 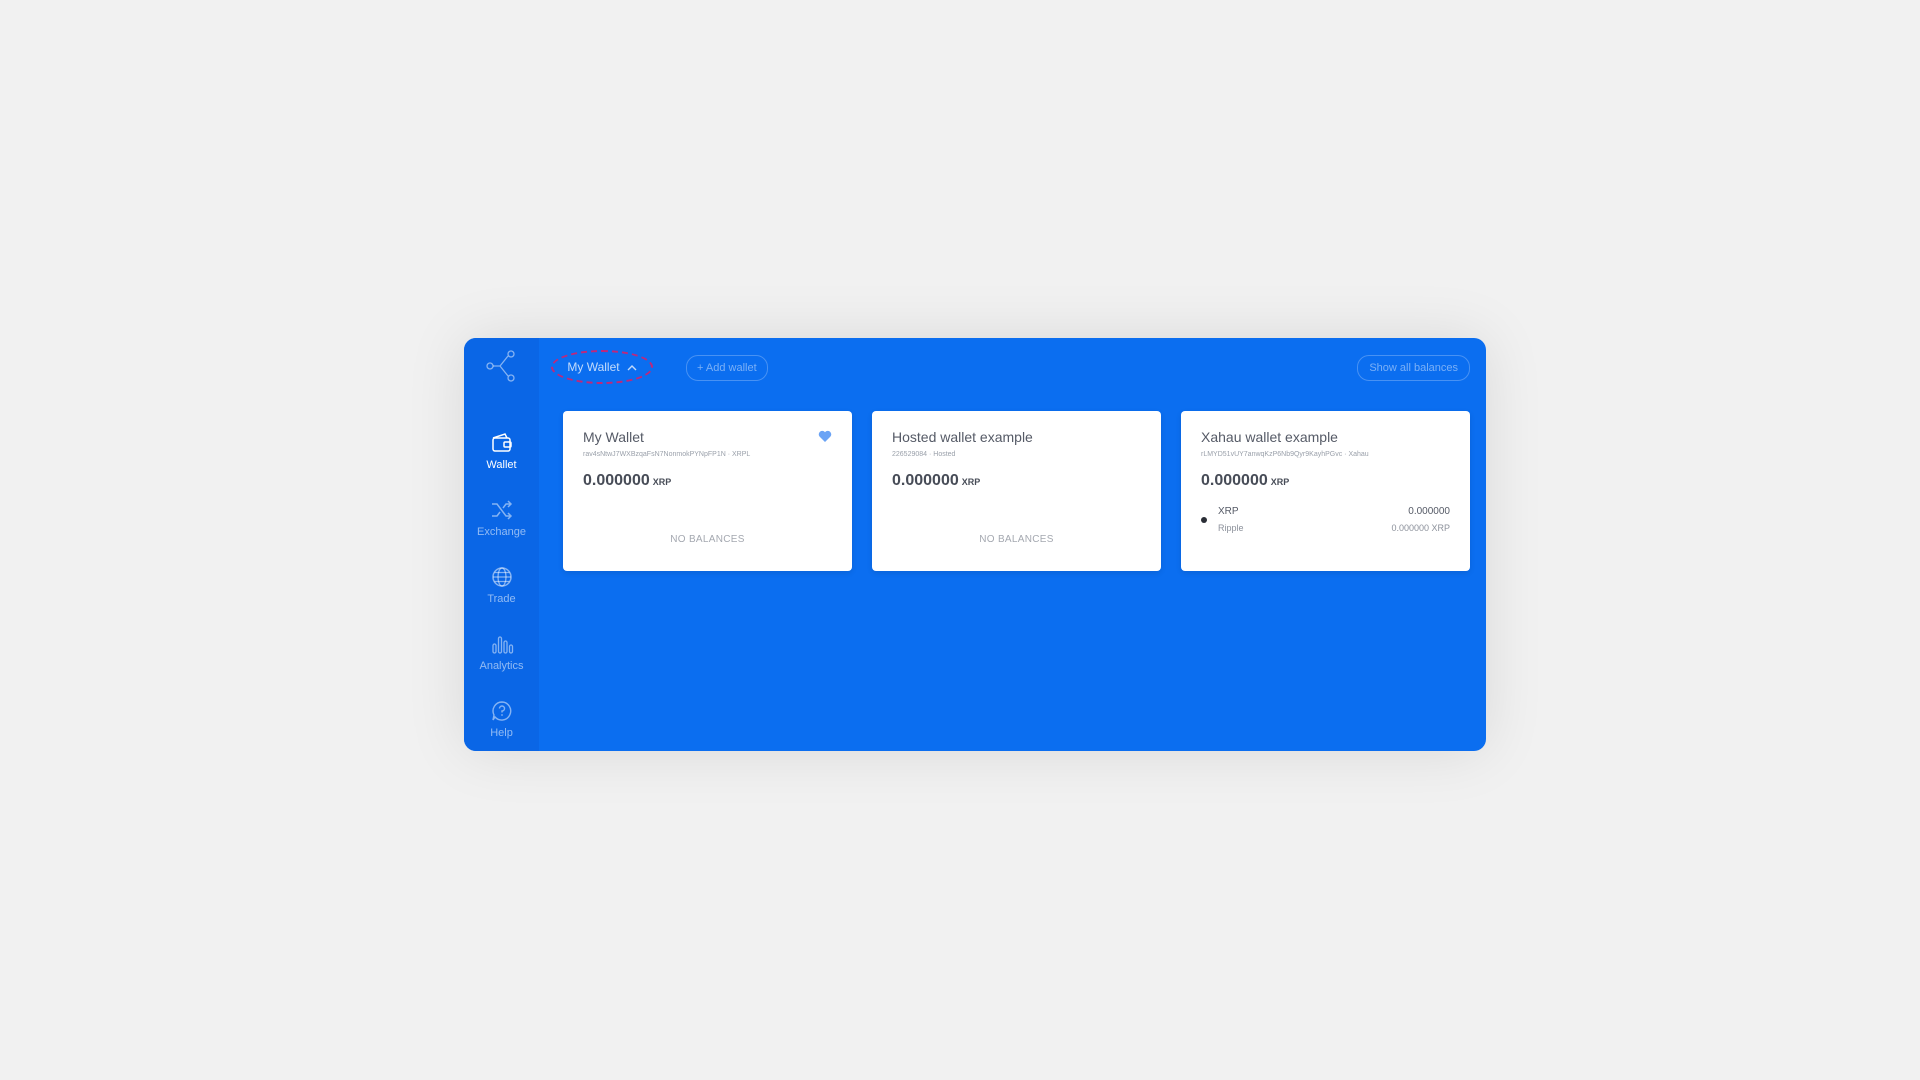 I want to click on wallet-address: 226529084 · Hosted, so click(x=924, y=454).